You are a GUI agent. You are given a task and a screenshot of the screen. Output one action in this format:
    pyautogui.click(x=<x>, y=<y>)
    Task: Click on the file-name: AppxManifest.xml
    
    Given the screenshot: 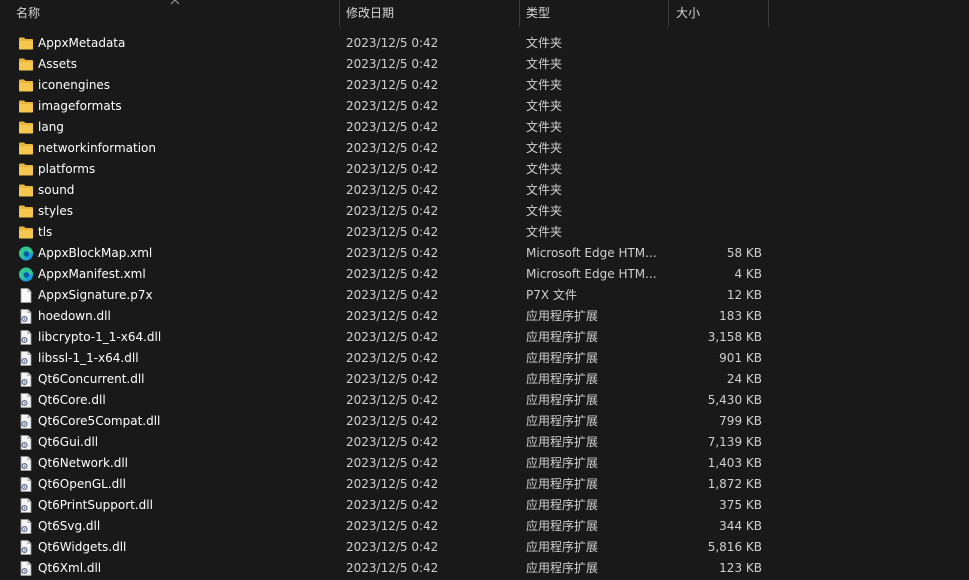 What is the action you would take?
    pyautogui.click(x=92, y=274)
    